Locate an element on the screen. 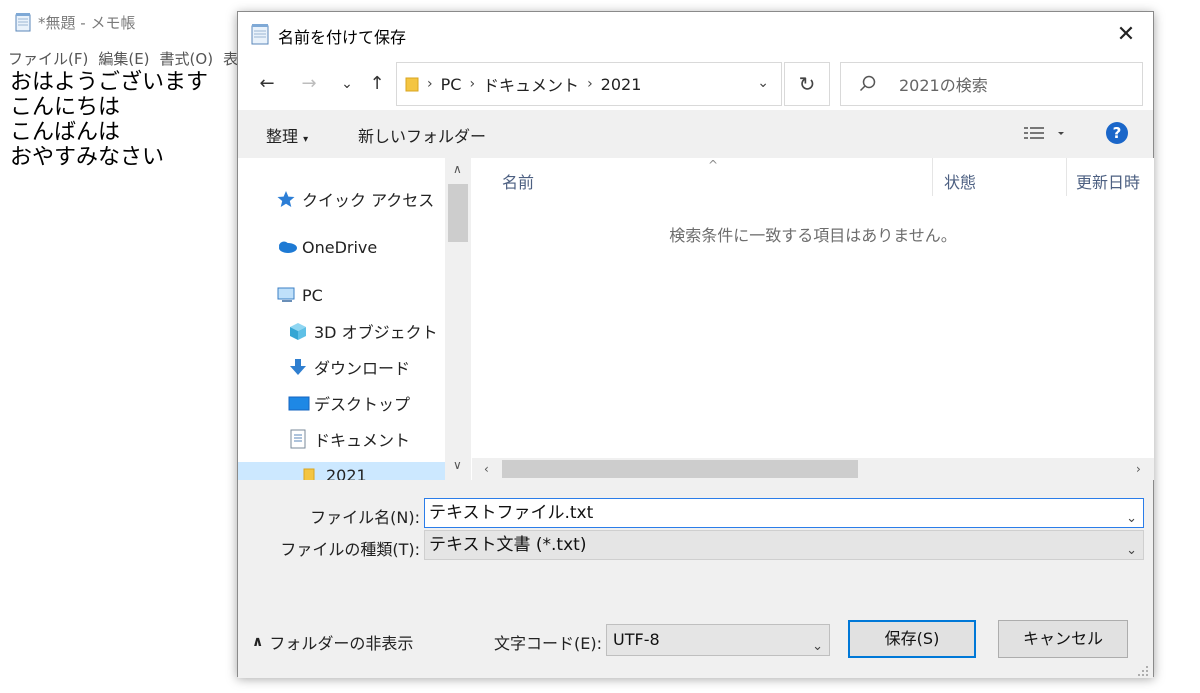 The image size is (1200, 693). save-button: 保存(S) is located at coordinates (912, 639).